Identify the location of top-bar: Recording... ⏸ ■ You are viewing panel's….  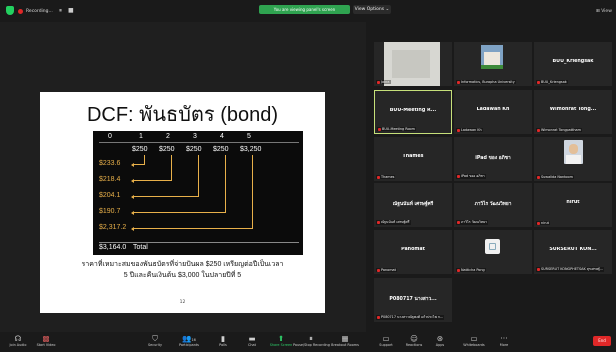
(308, 11).